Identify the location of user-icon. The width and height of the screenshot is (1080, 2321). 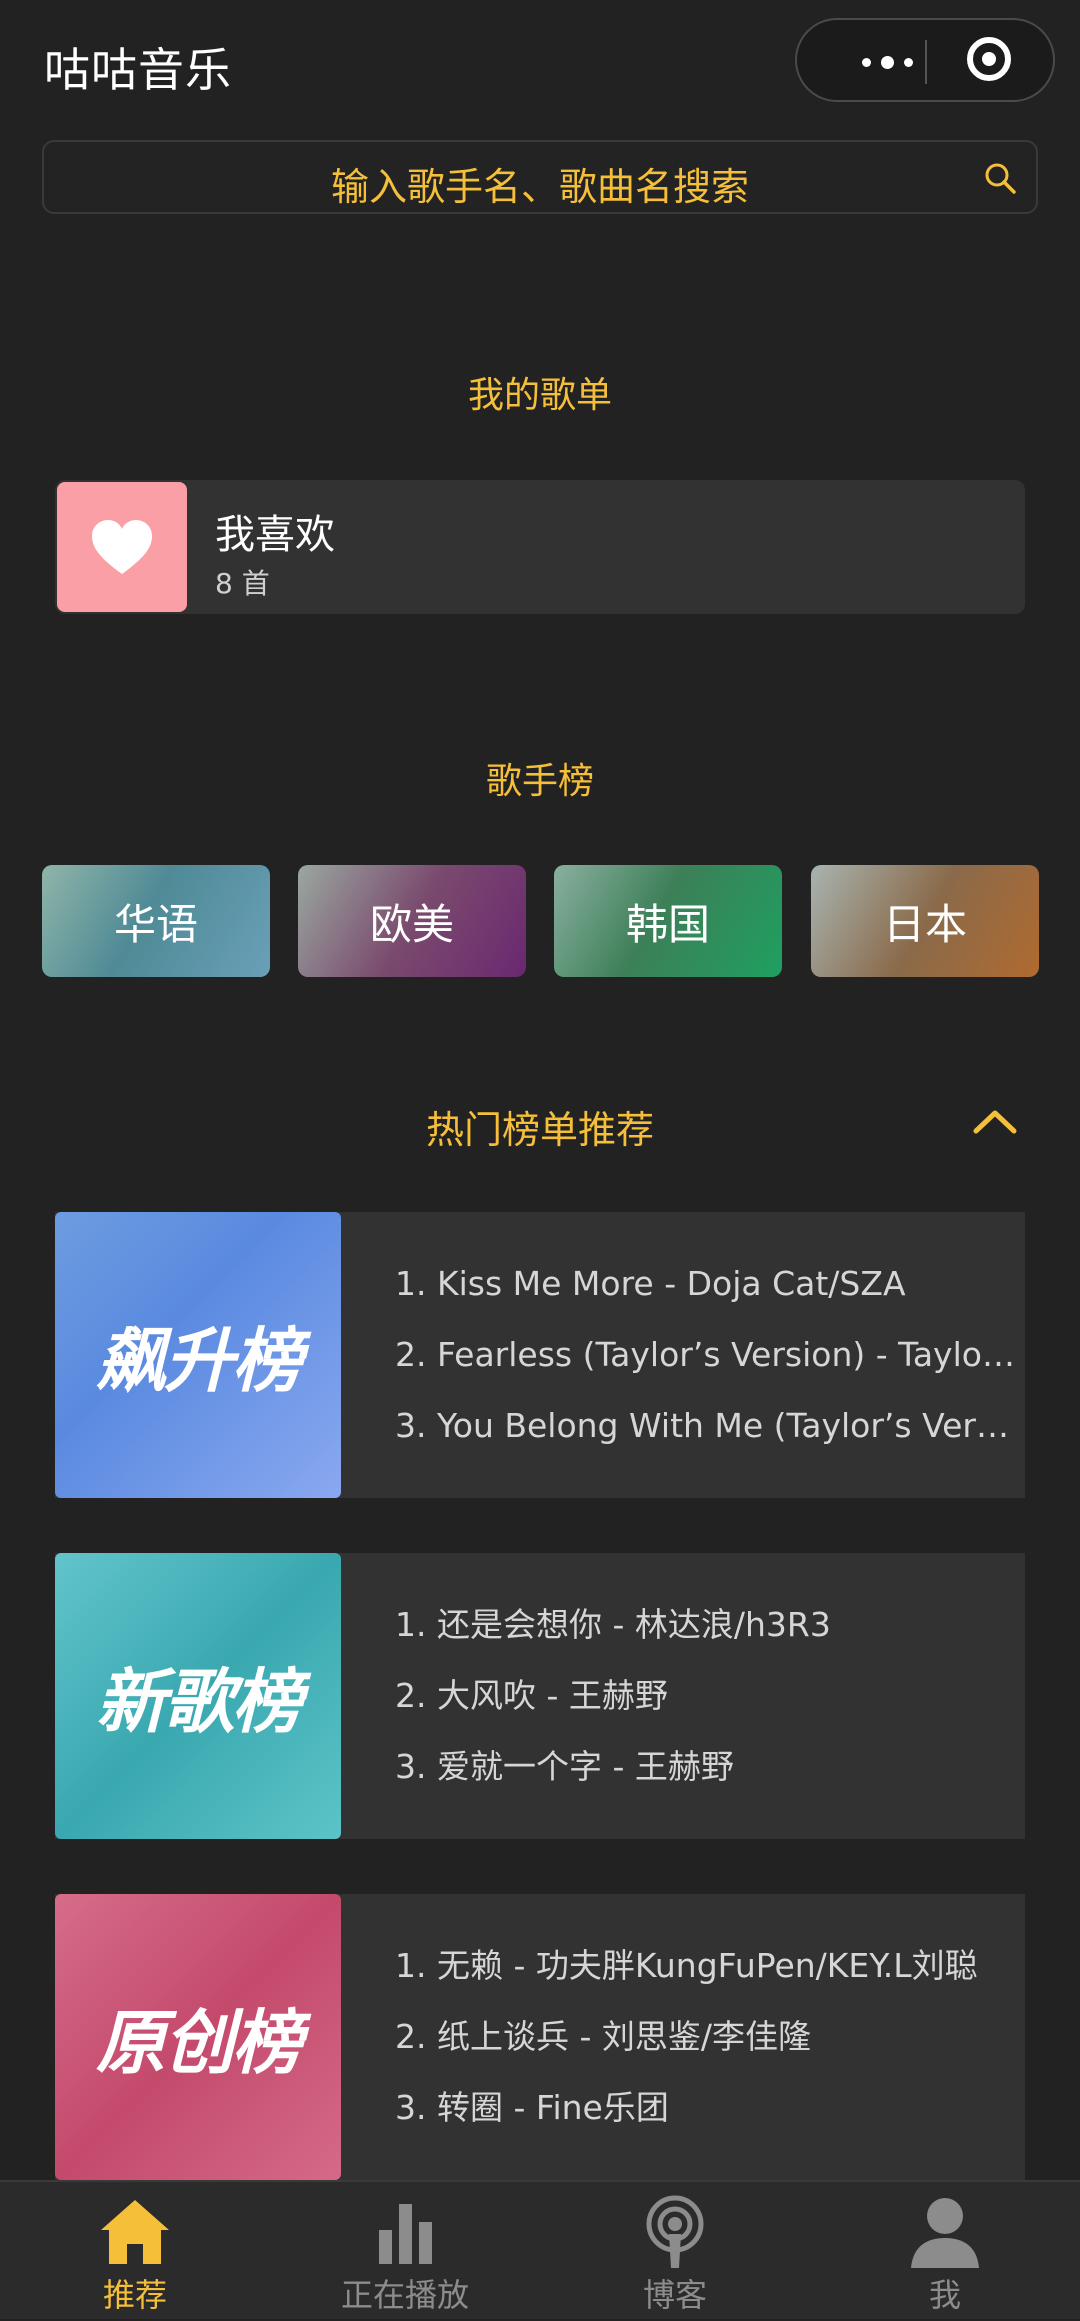
(945, 2233).